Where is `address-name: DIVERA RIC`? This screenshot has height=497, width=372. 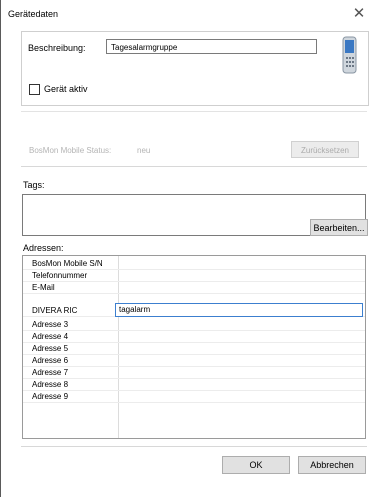
address-name: DIVERA RIC is located at coordinates (55, 310).